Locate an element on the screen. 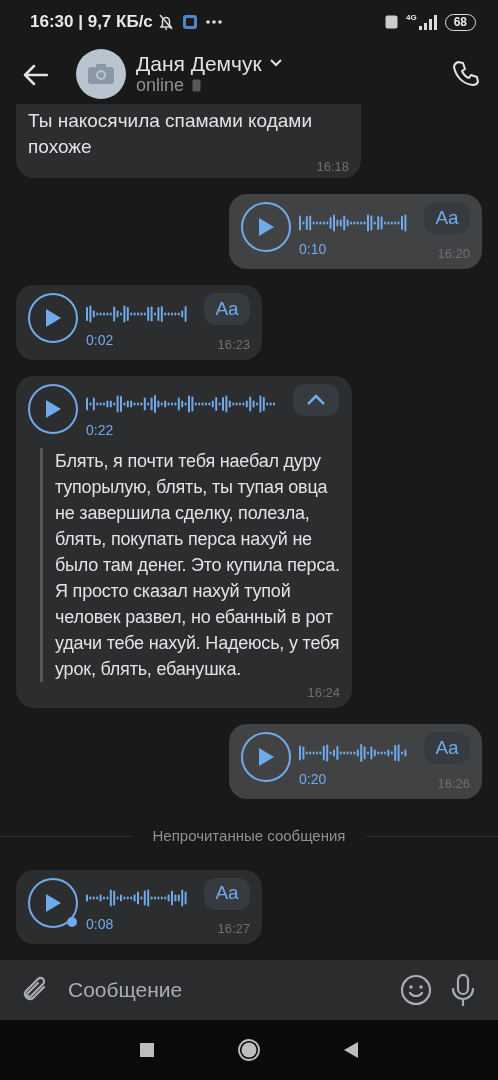  call-button is located at coordinates (466, 74).